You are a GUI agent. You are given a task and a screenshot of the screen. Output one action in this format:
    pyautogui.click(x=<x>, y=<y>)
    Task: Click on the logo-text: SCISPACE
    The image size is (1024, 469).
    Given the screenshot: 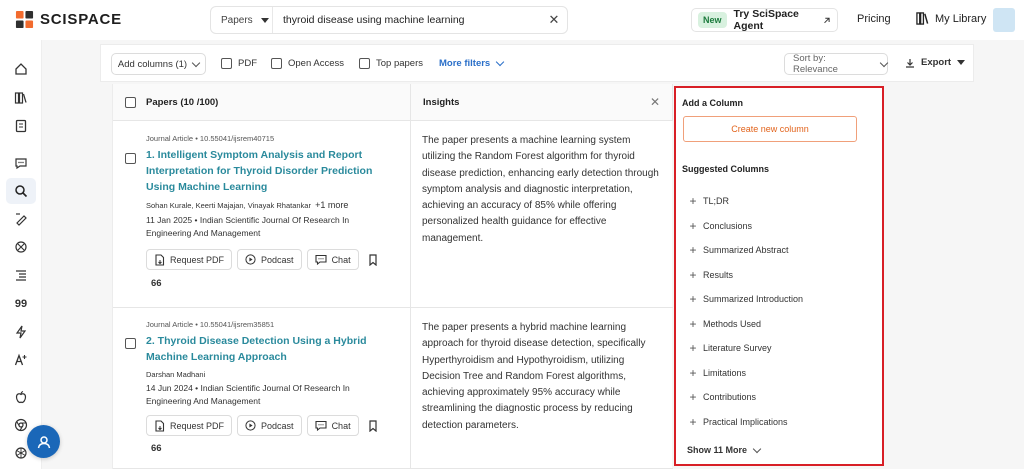 What is the action you would take?
    pyautogui.click(x=81, y=19)
    